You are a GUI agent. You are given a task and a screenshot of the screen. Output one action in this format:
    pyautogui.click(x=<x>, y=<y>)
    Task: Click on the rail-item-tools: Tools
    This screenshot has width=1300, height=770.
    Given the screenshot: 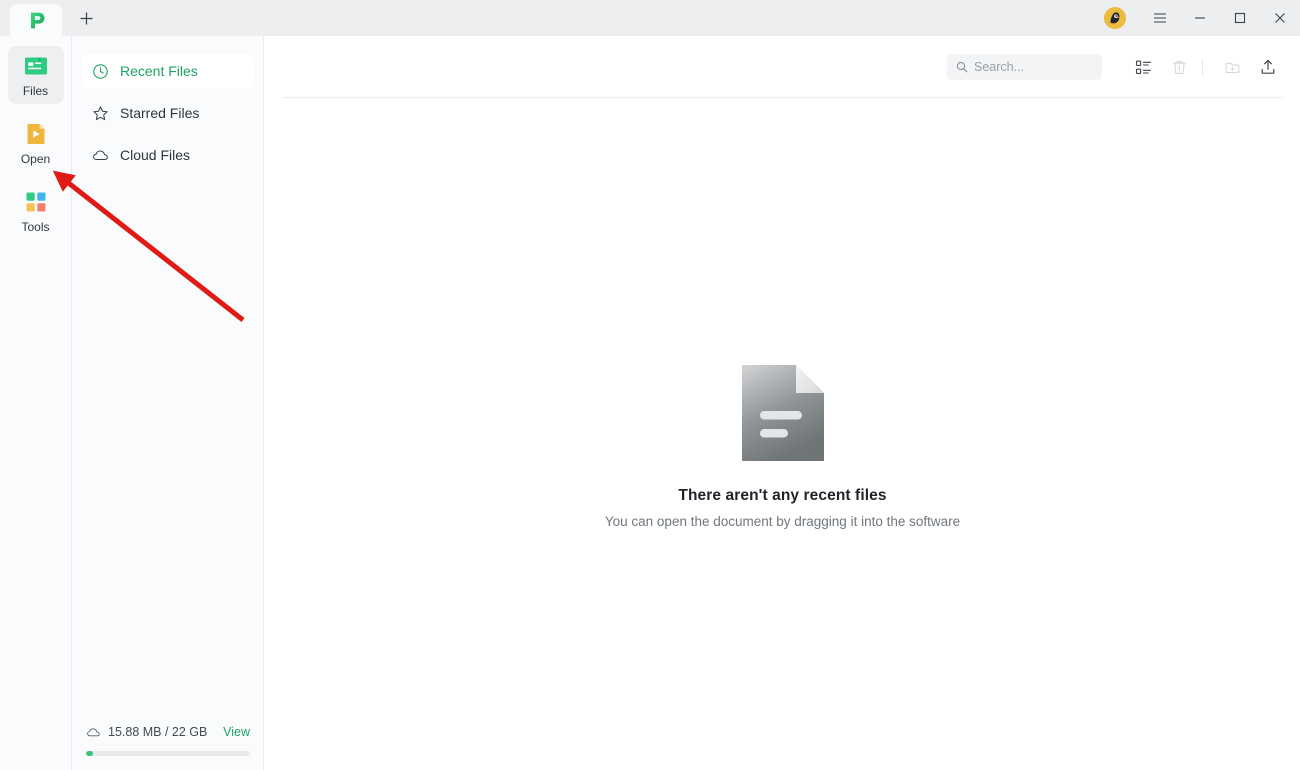 What is the action you would take?
    pyautogui.click(x=36, y=211)
    